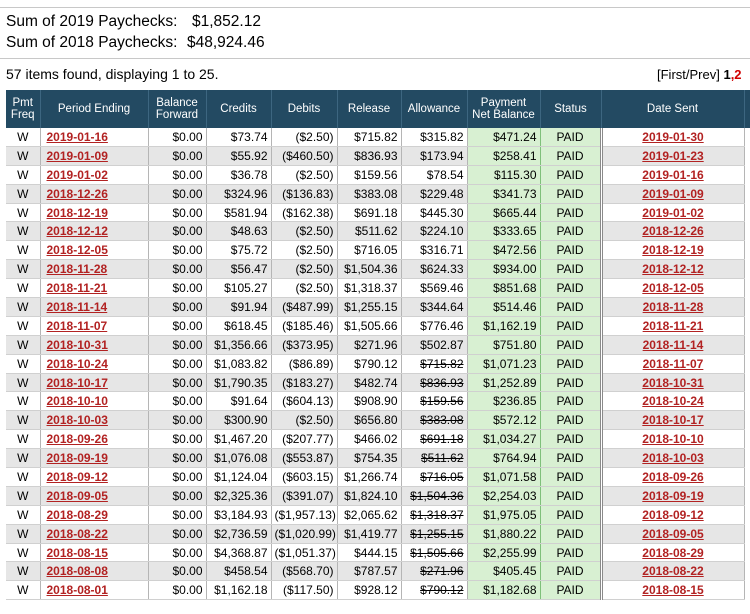 This screenshot has width=750, height=614. I want to click on cell-period-ending: 2019-01-09, so click(94, 156).